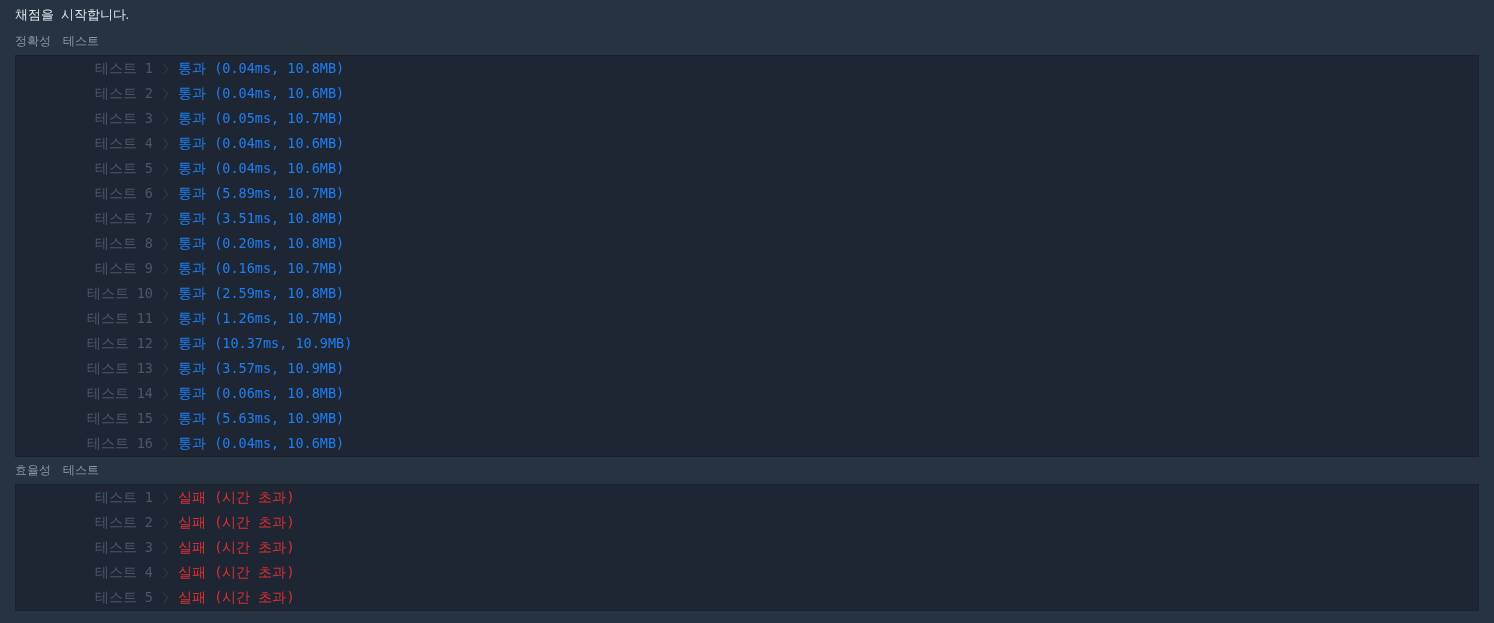 The width and height of the screenshot is (1494, 623). What do you see at coordinates (261, 394) in the screenshot?
I see `test-result: 통과 (0.06ms, 10.8MB)` at bounding box center [261, 394].